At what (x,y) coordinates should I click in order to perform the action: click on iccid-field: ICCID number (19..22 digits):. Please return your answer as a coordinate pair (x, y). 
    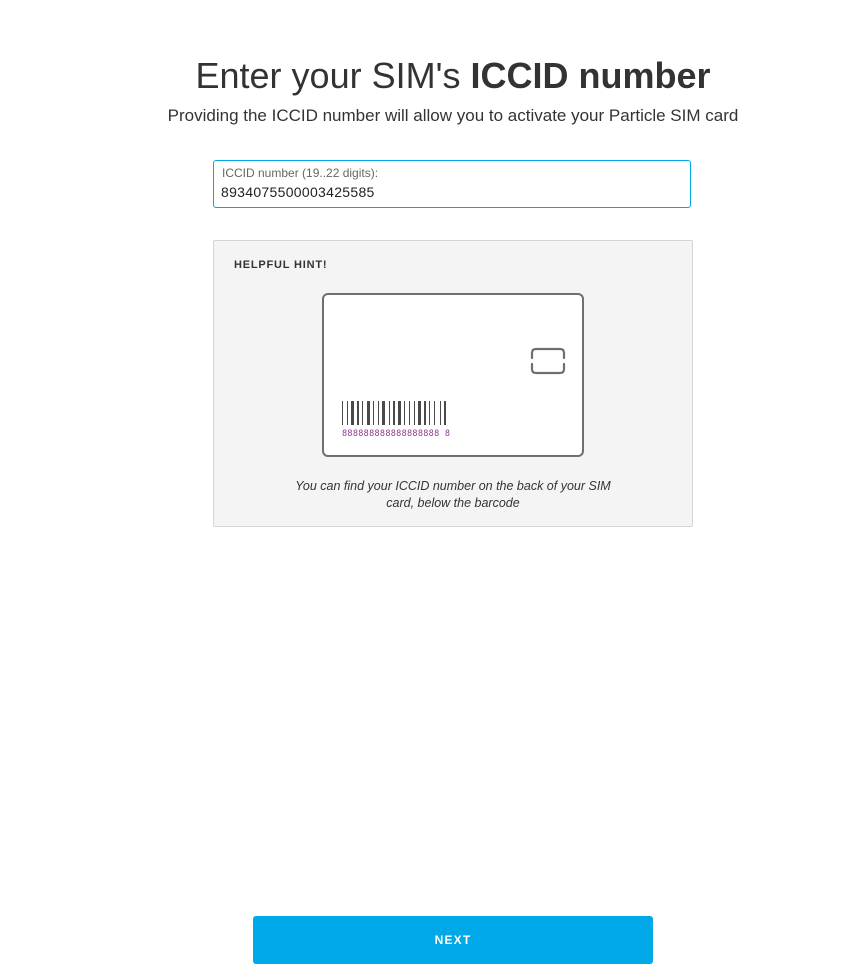
    Looking at the image, I should click on (452, 184).